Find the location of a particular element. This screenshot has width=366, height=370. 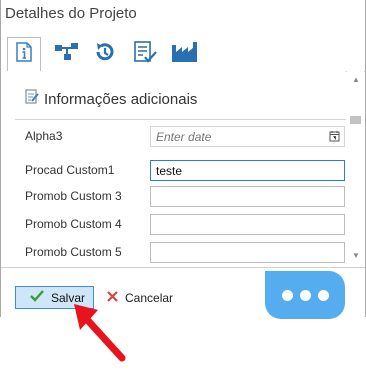

date-field is located at coordinates (247, 136).